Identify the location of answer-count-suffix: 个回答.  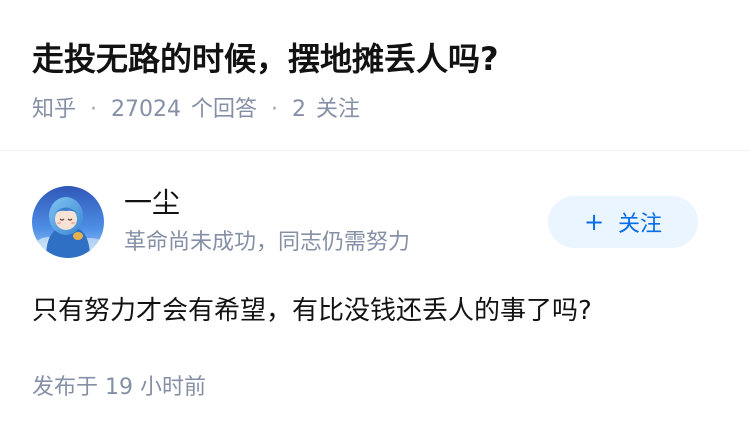
(224, 110).